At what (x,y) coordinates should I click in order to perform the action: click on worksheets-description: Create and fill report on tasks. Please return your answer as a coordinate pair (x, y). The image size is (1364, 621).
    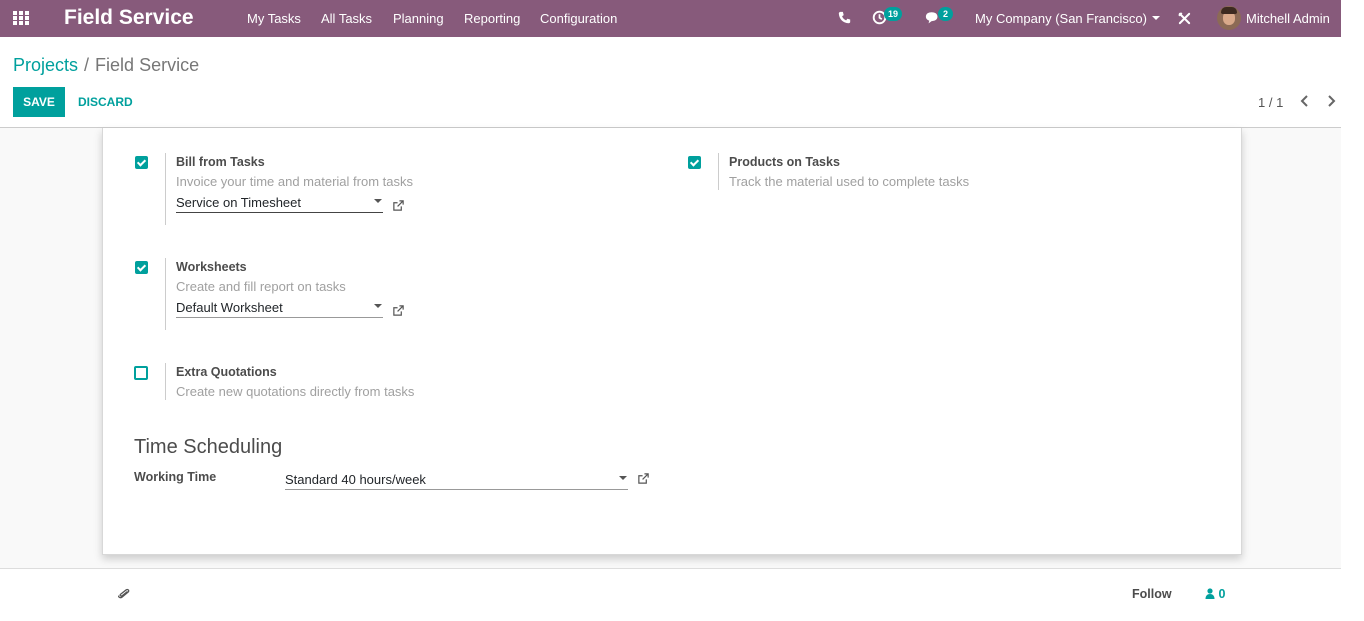
    Looking at the image, I should click on (261, 286).